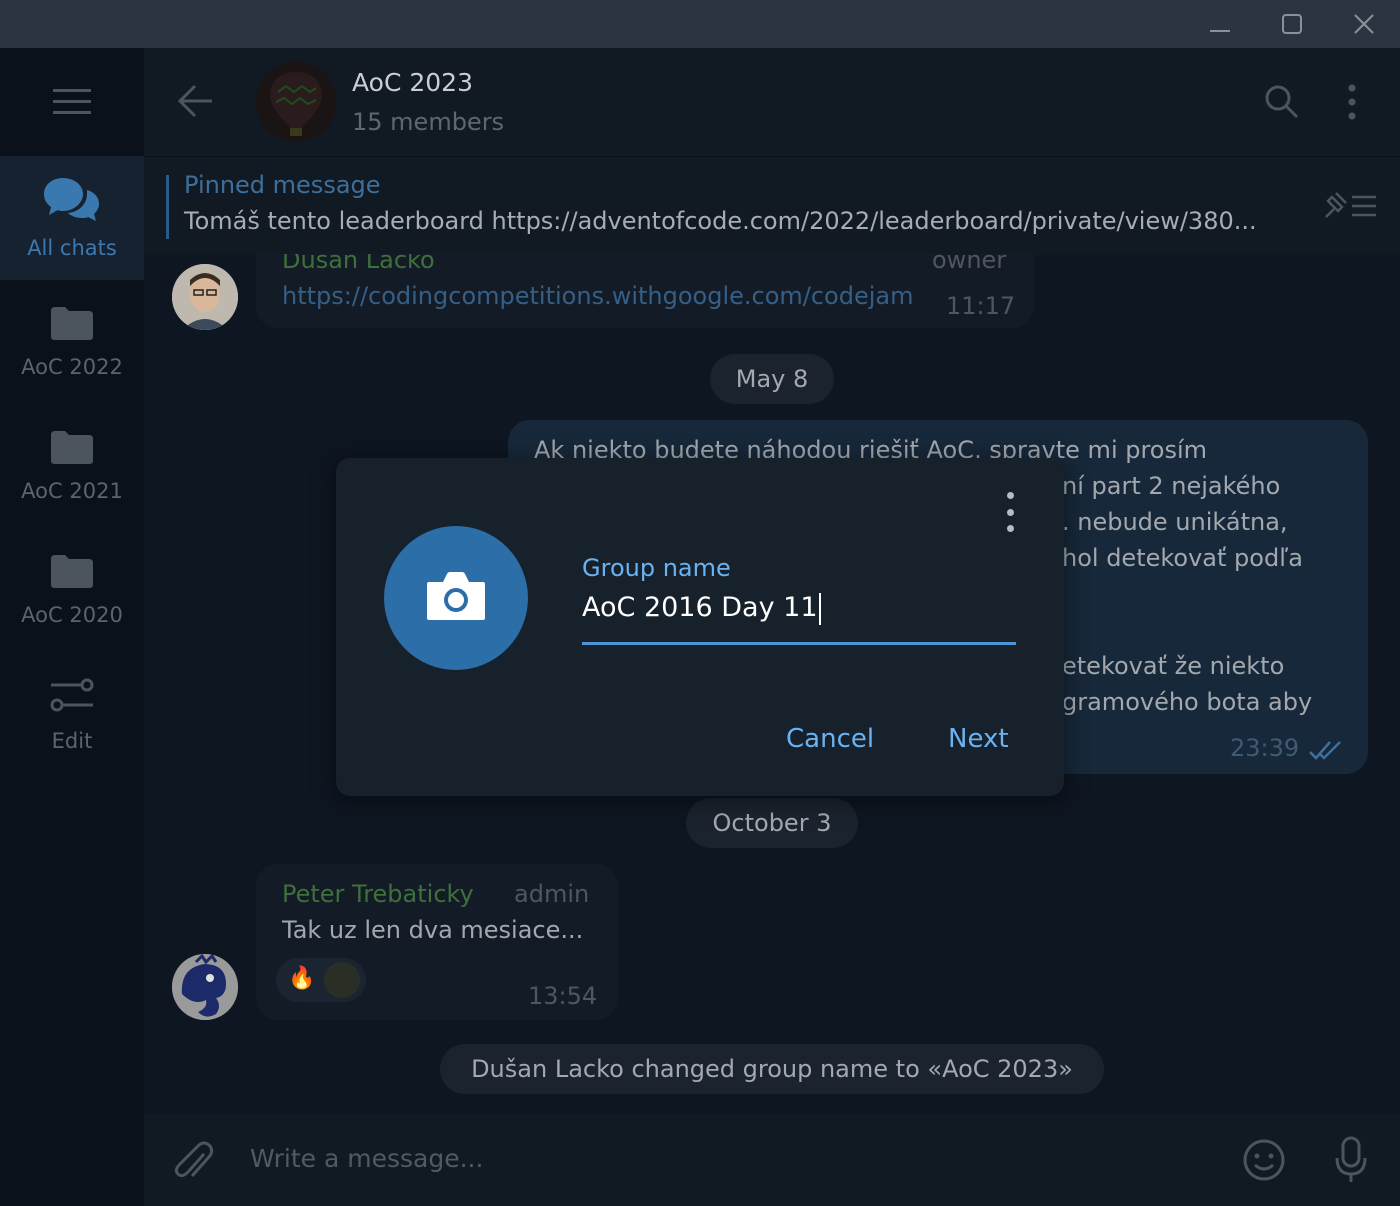 The image size is (1400, 1206). What do you see at coordinates (799, 643) in the screenshot?
I see `input-underline` at bounding box center [799, 643].